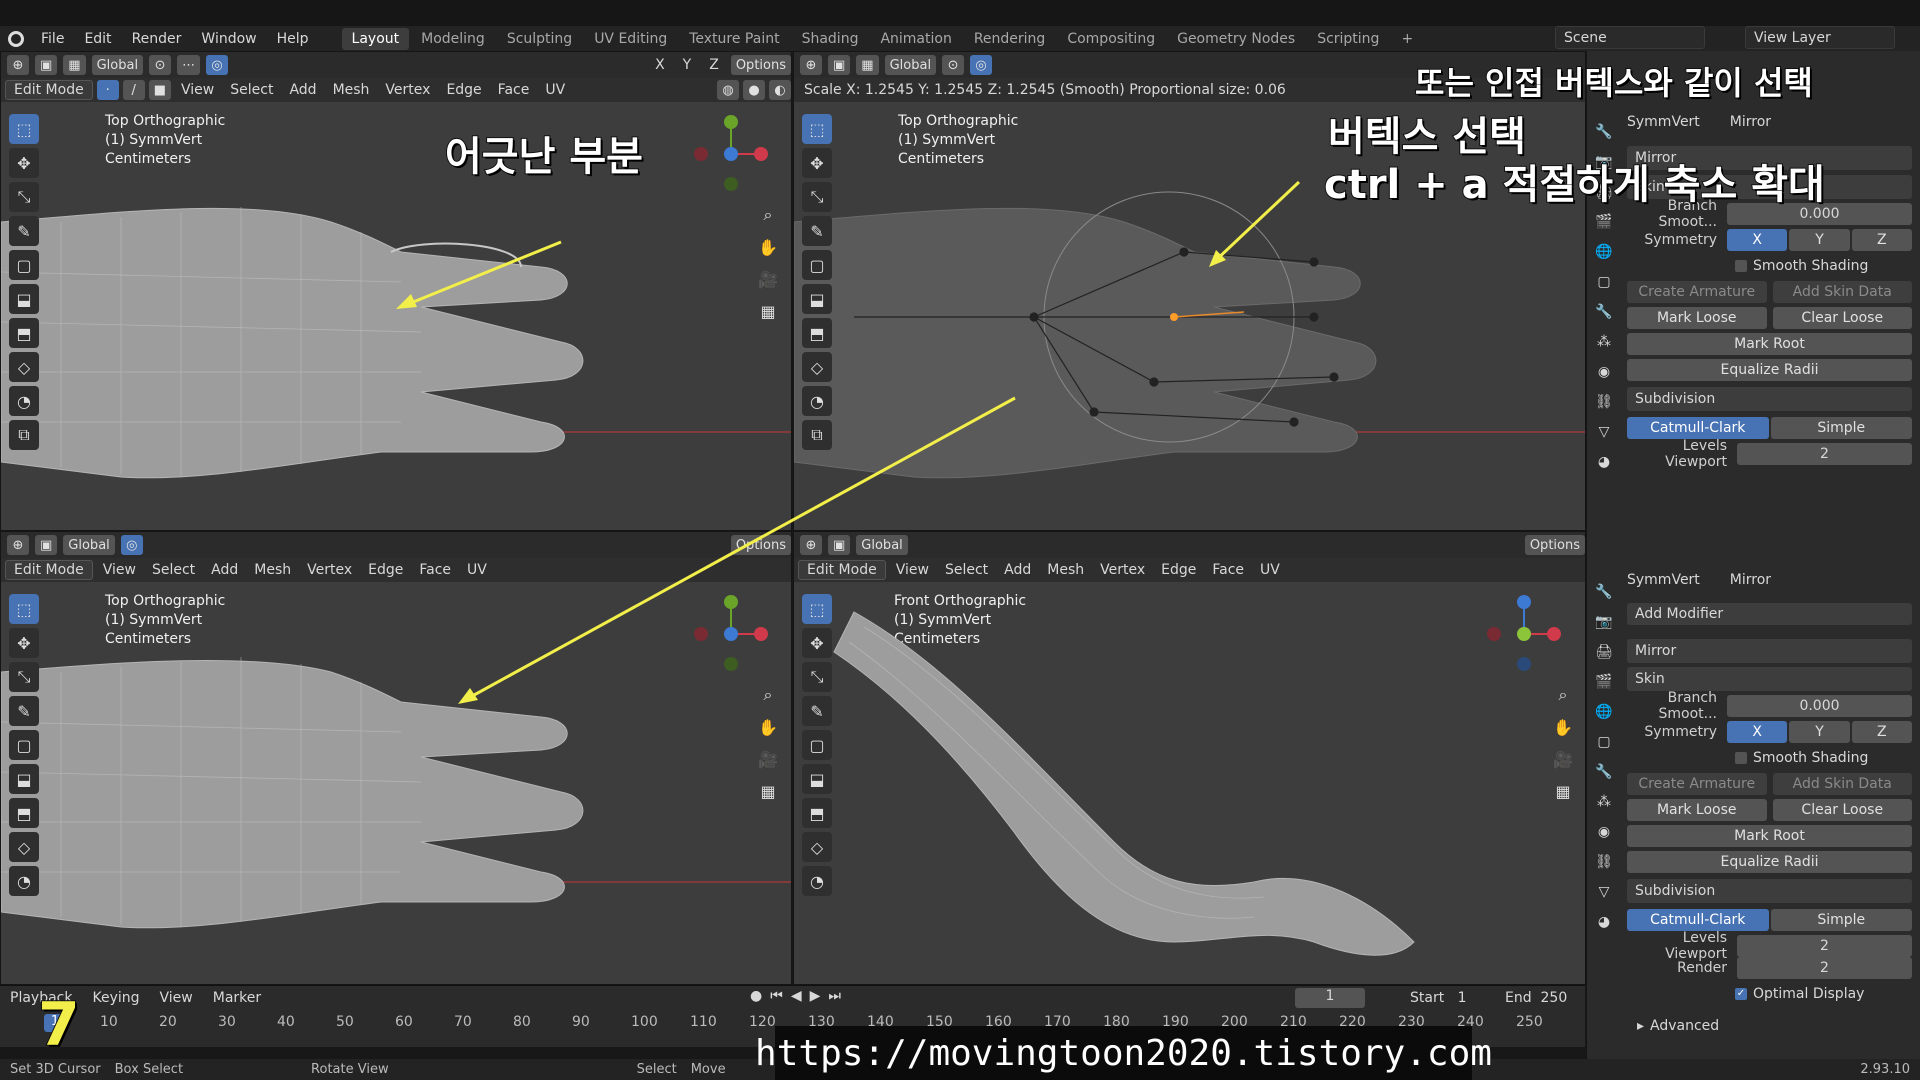  What do you see at coordinates (796, 996) in the screenshot?
I see `prev-key-icon: ◀` at bounding box center [796, 996].